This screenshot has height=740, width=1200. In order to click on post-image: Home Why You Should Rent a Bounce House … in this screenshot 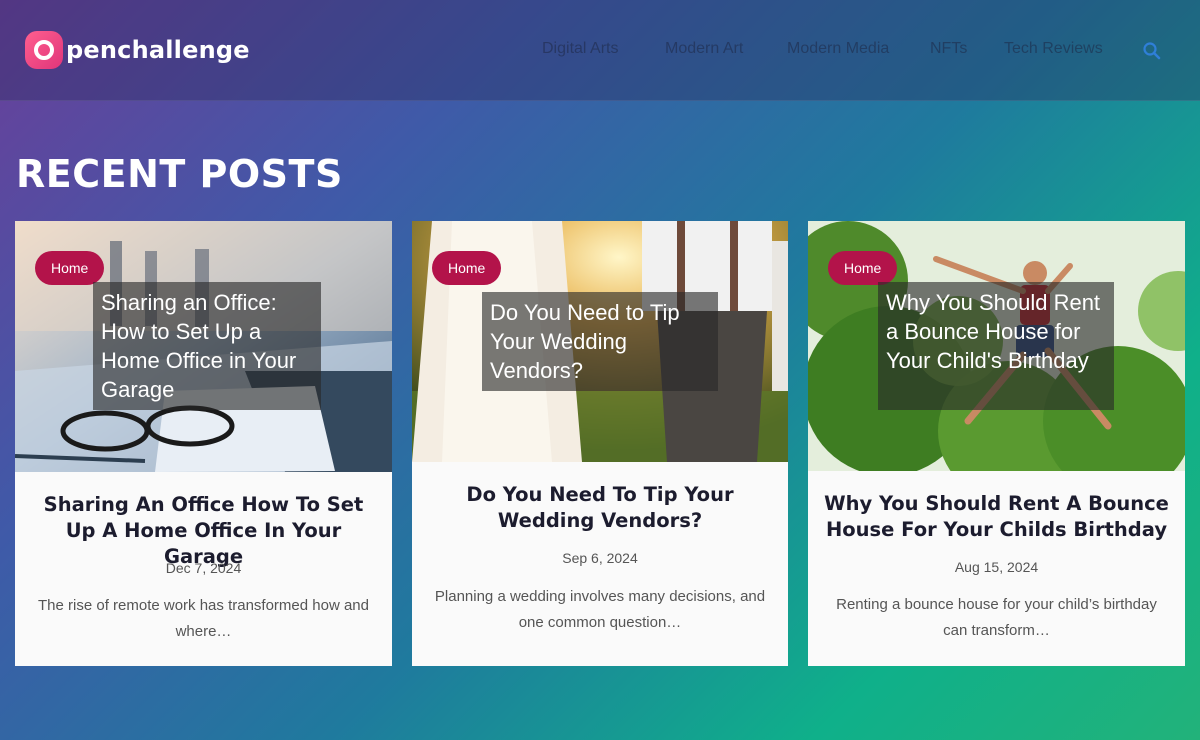, I will do `click(996, 346)`.